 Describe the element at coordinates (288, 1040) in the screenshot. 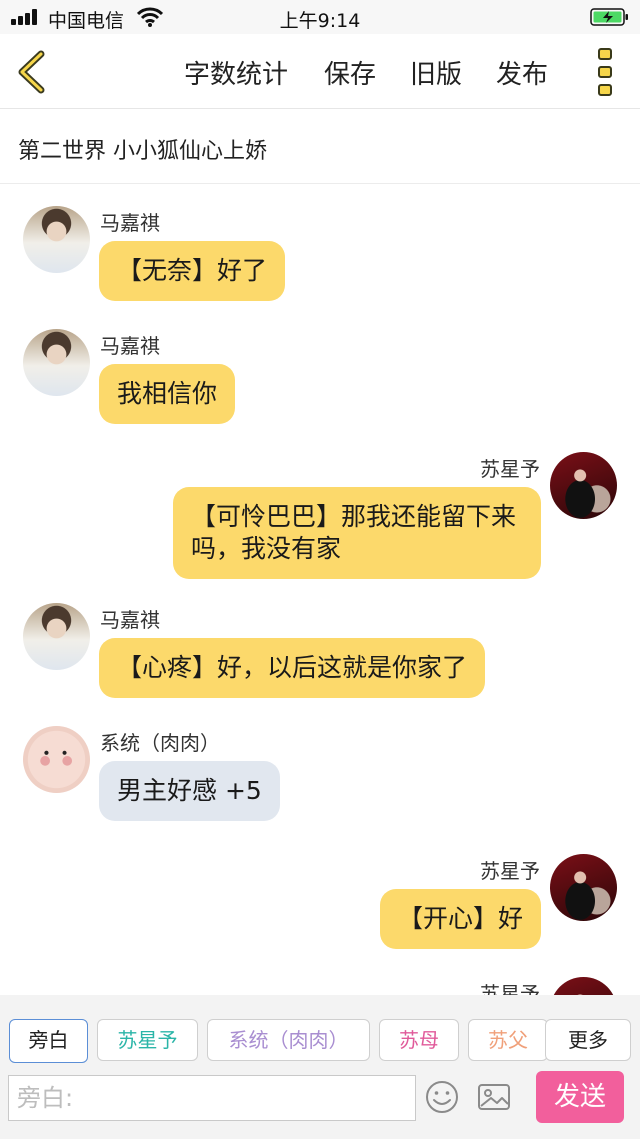

I see `role-chip-system: 系统（肉肉）` at that location.